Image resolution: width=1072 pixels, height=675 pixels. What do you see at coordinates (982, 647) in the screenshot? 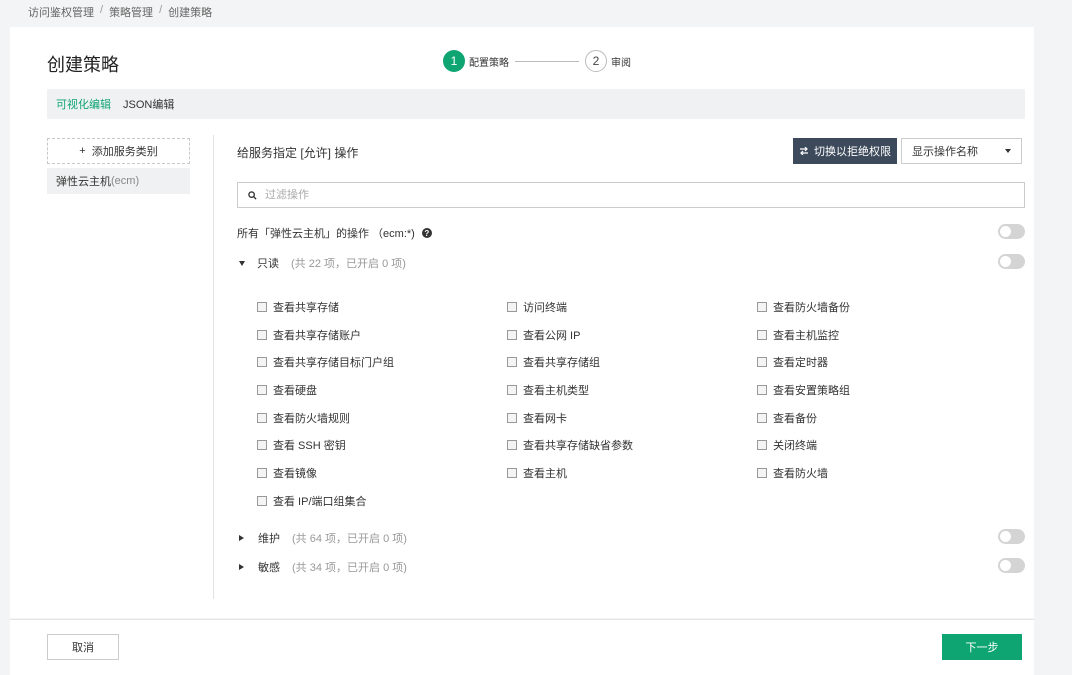
I see `next-button: 下一步` at bounding box center [982, 647].